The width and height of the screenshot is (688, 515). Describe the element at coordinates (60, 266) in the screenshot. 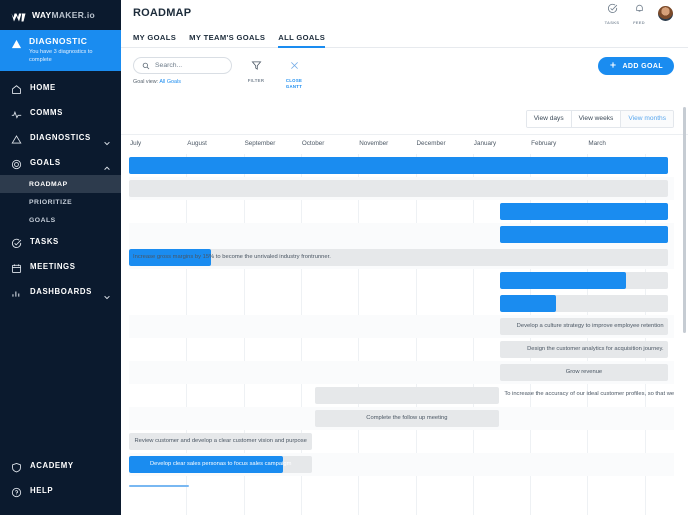

I see `sidebar-item-meetings: MEETINGS` at that location.